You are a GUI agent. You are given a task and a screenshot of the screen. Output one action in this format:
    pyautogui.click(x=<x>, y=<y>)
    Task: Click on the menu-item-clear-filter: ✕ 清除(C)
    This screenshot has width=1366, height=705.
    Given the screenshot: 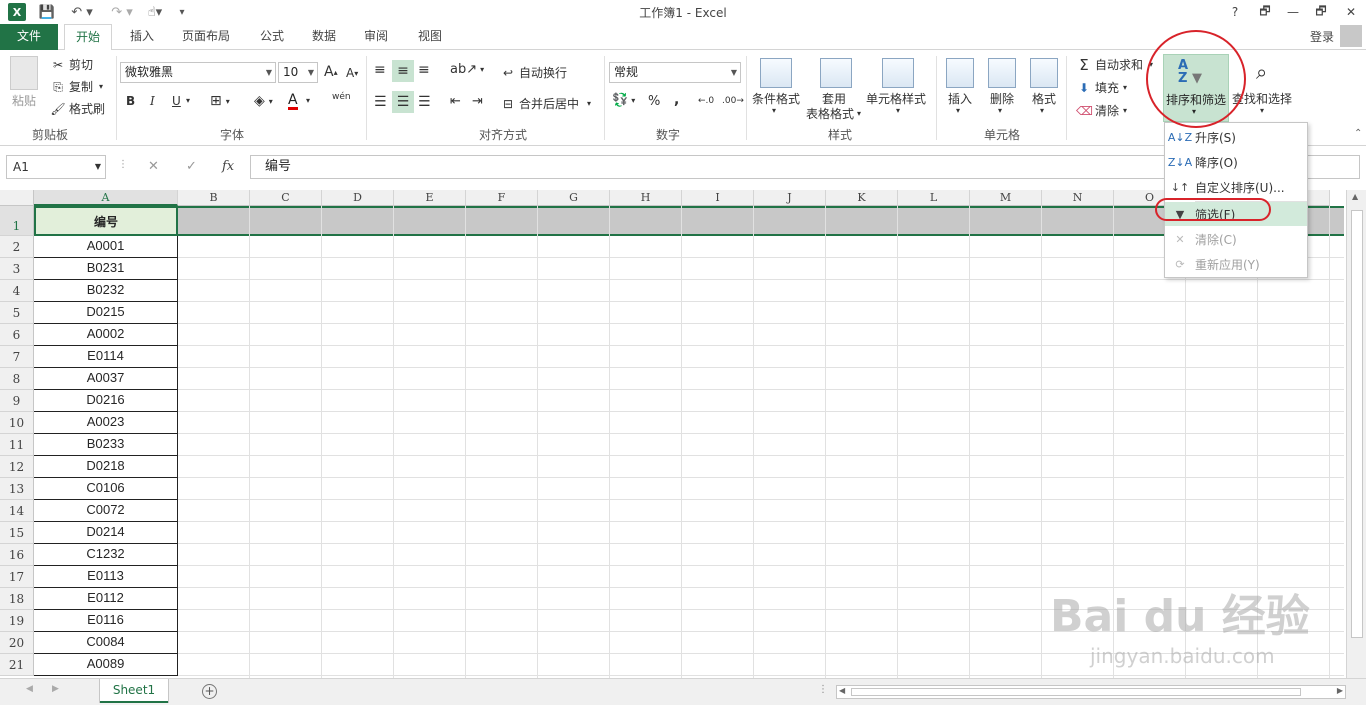 What is the action you would take?
    pyautogui.click(x=1236, y=239)
    